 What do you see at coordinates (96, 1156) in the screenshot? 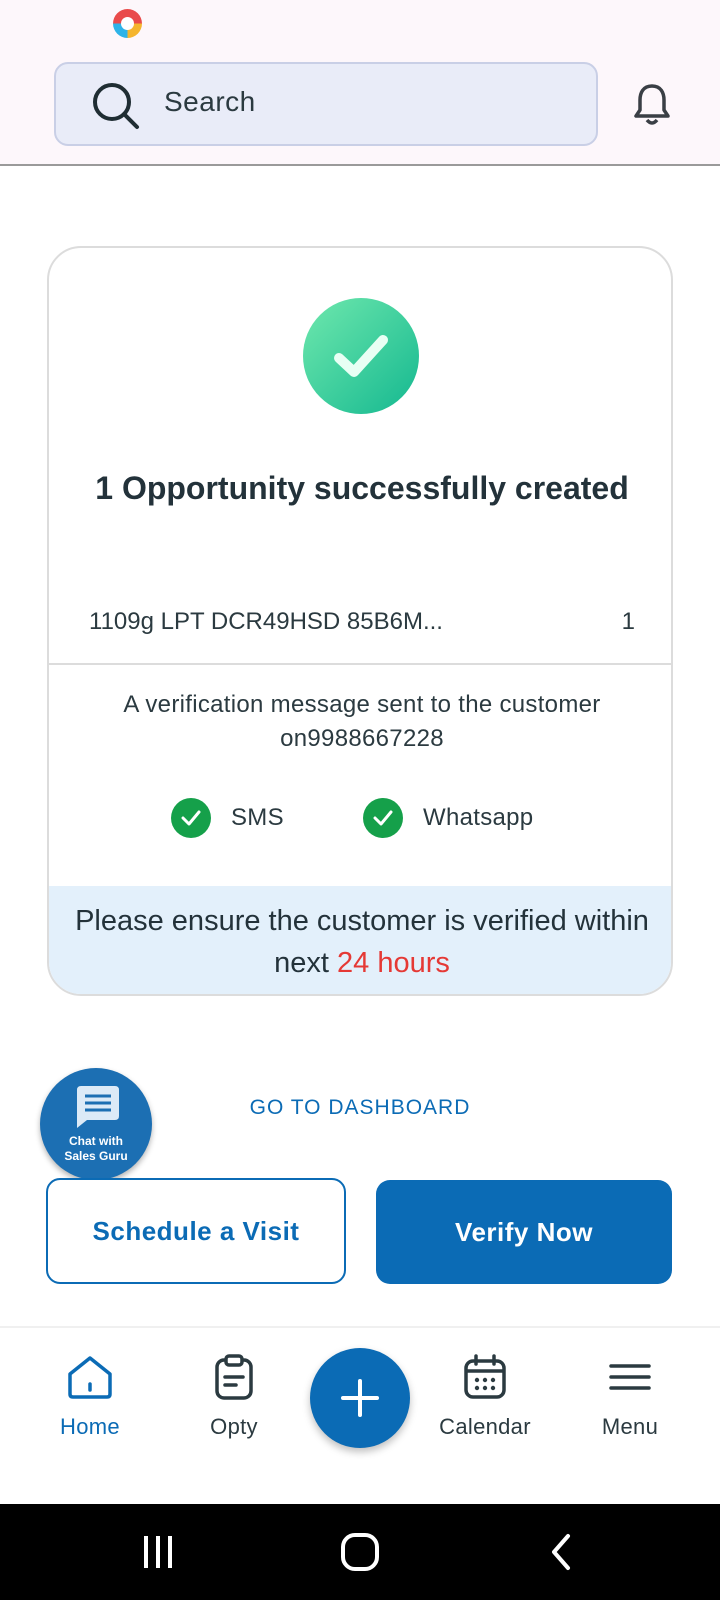
I see `chat-label-line2: Sales Guru` at bounding box center [96, 1156].